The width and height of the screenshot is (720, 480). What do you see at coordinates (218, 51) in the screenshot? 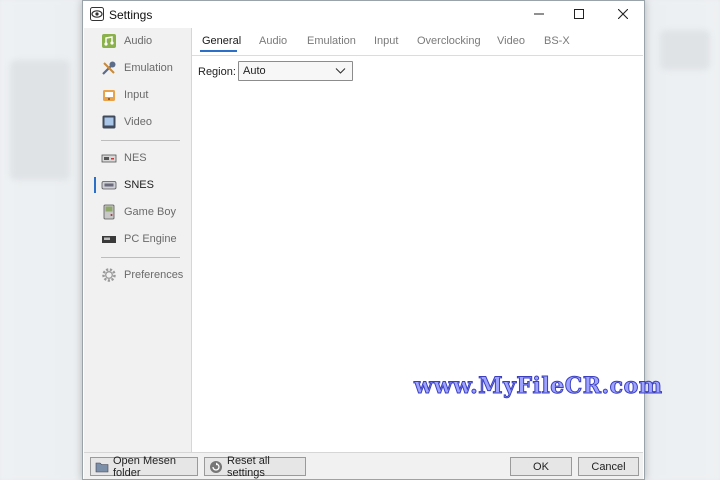
I see `active-tab-indicator` at bounding box center [218, 51].